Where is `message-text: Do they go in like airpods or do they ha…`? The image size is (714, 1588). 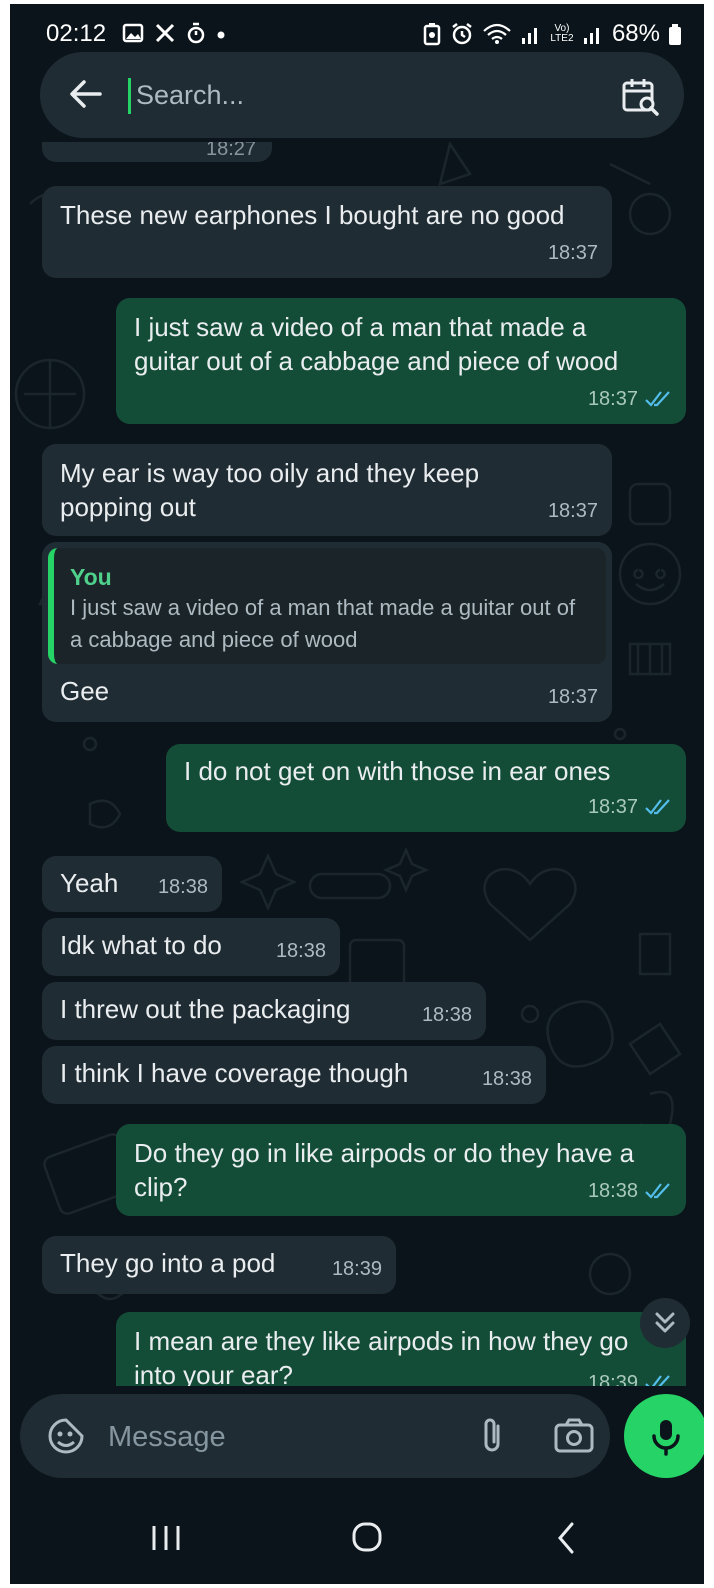
message-text: Do they go in like airpods or do they ha… is located at coordinates (384, 1170).